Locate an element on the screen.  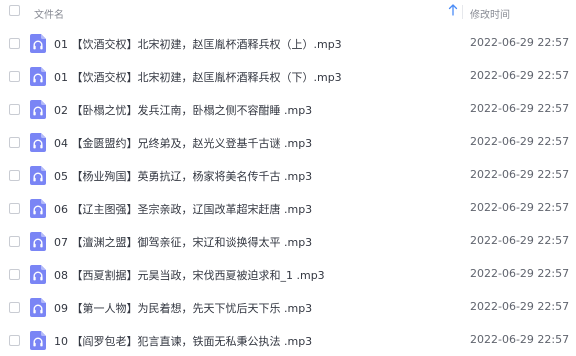
file-name: 01 【饮酒交权】北宋初建，赵匡胤杯酒释兵权（下）.mp3 is located at coordinates (198, 77).